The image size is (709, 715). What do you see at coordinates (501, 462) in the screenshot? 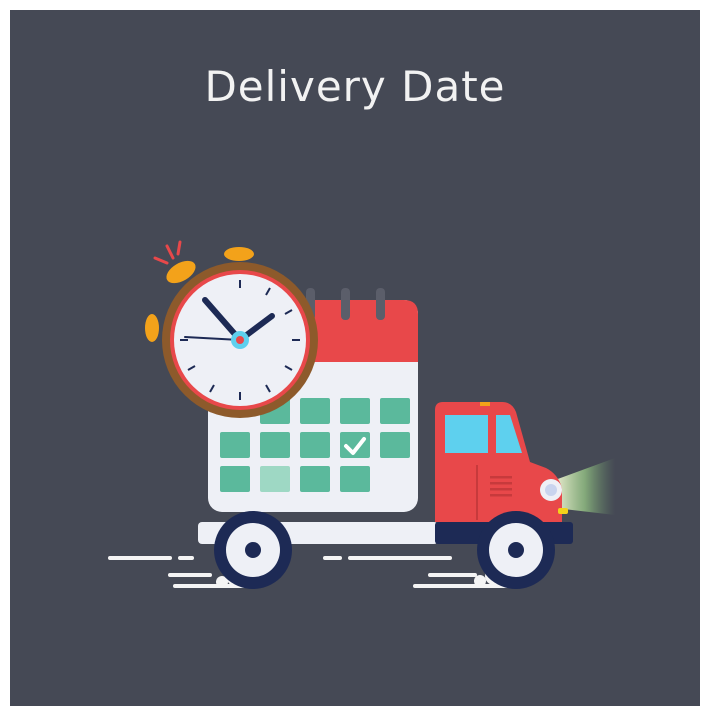
I see `truck-cab-icon` at bounding box center [501, 462].